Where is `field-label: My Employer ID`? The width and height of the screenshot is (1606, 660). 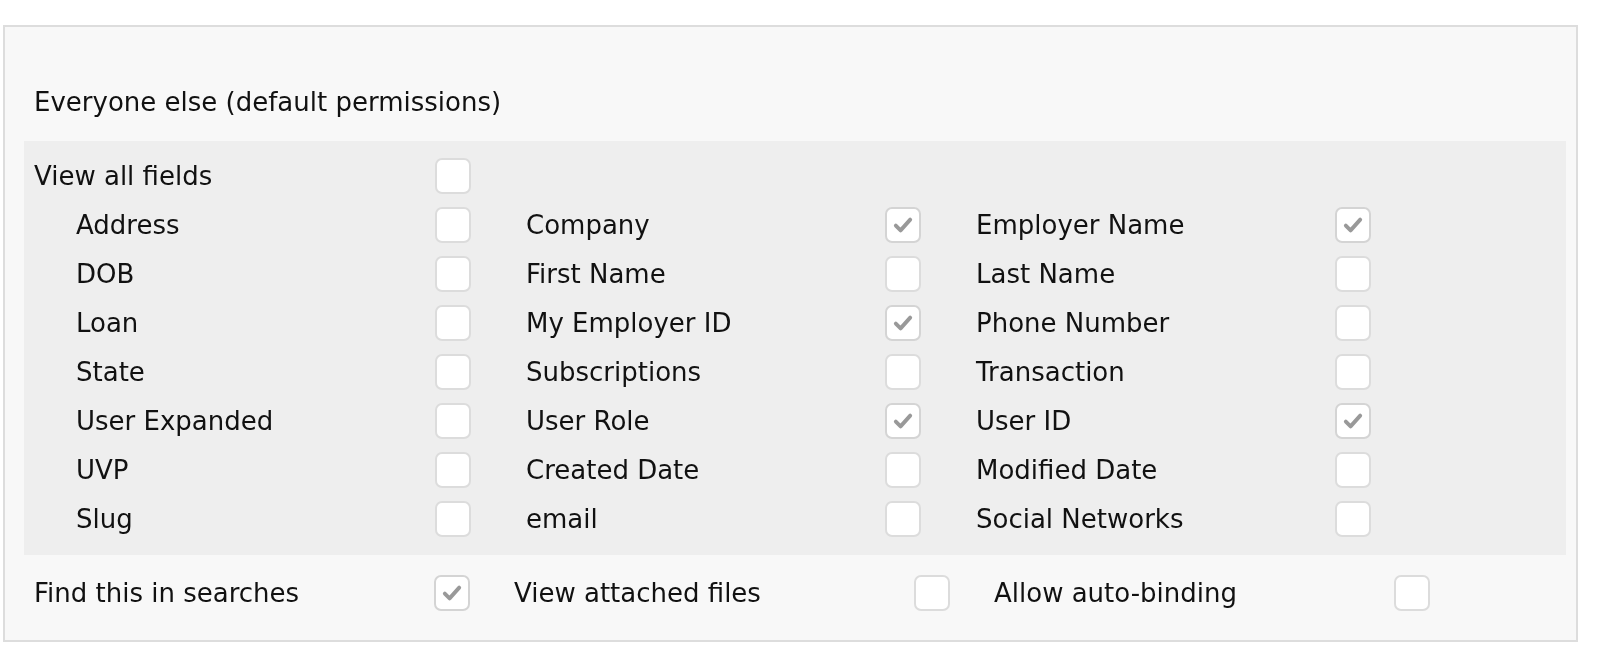 field-label: My Employer ID is located at coordinates (629, 323).